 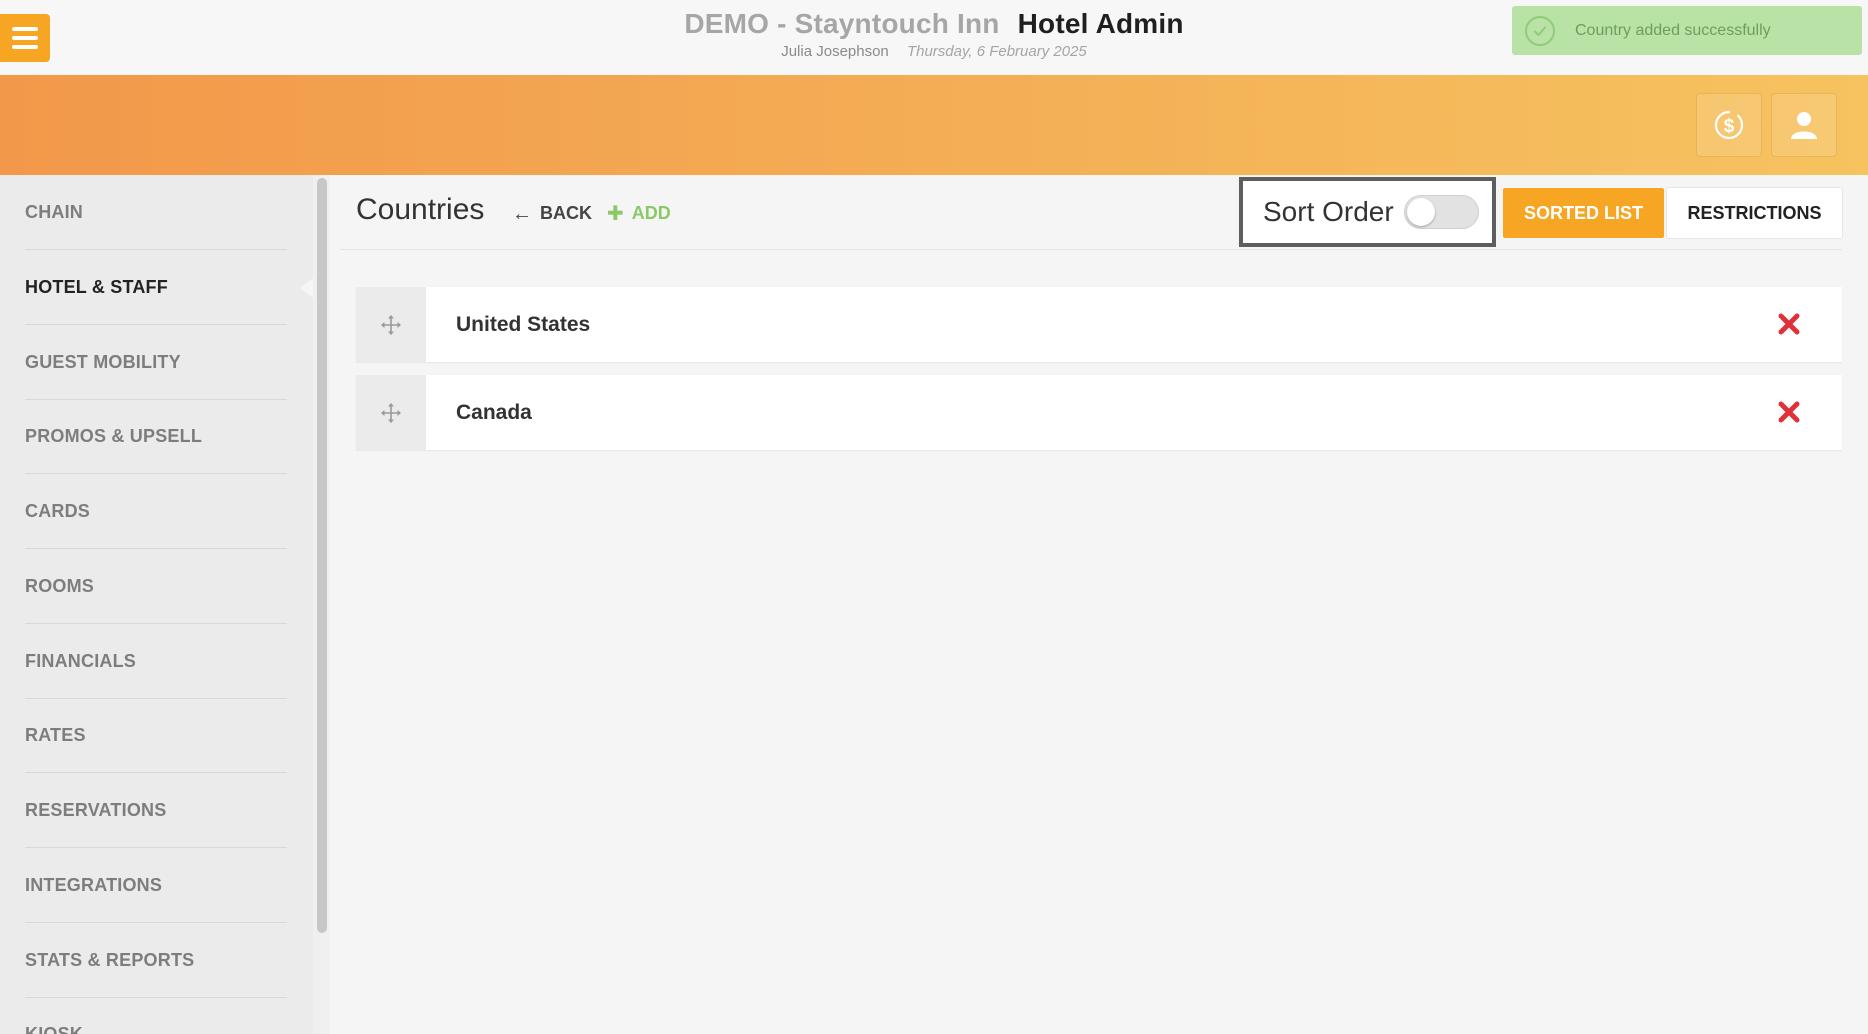 What do you see at coordinates (1100, 23) in the screenshot?
I see `app-name: Hotel Admin` at bounding box center [1100, 23].